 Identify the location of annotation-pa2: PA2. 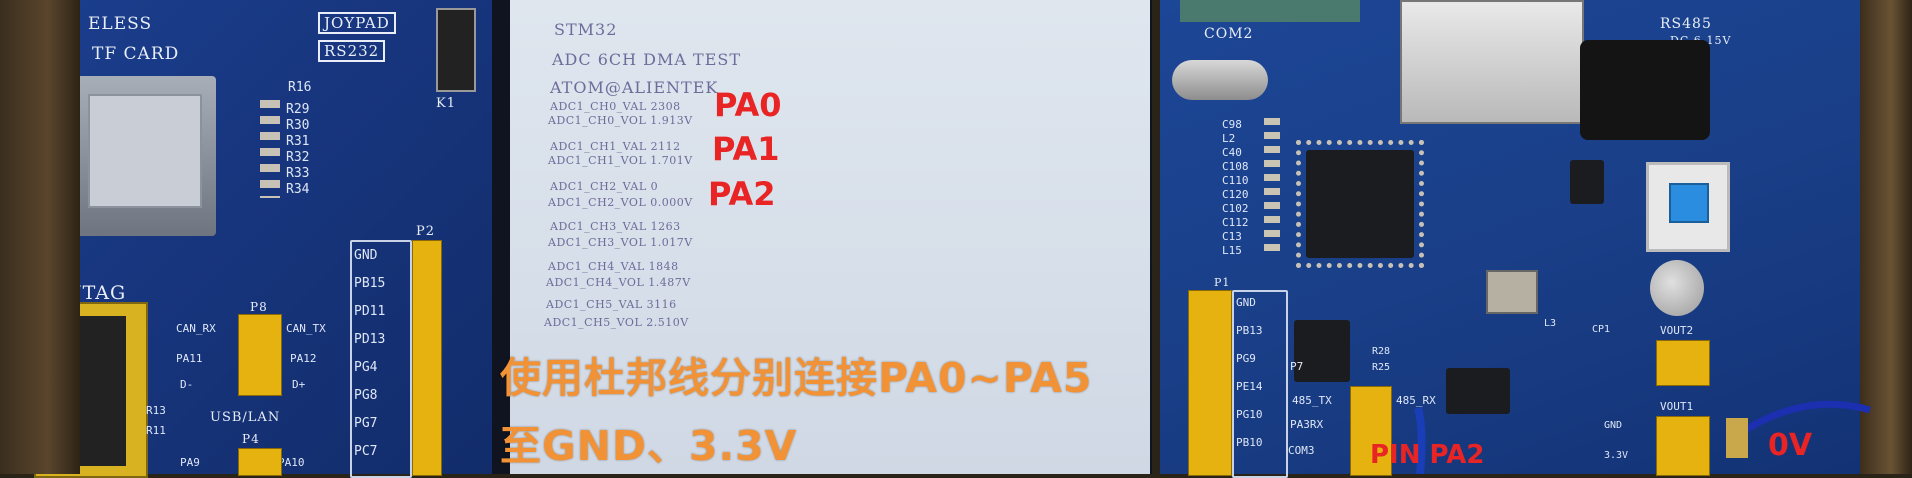
(742, 194).